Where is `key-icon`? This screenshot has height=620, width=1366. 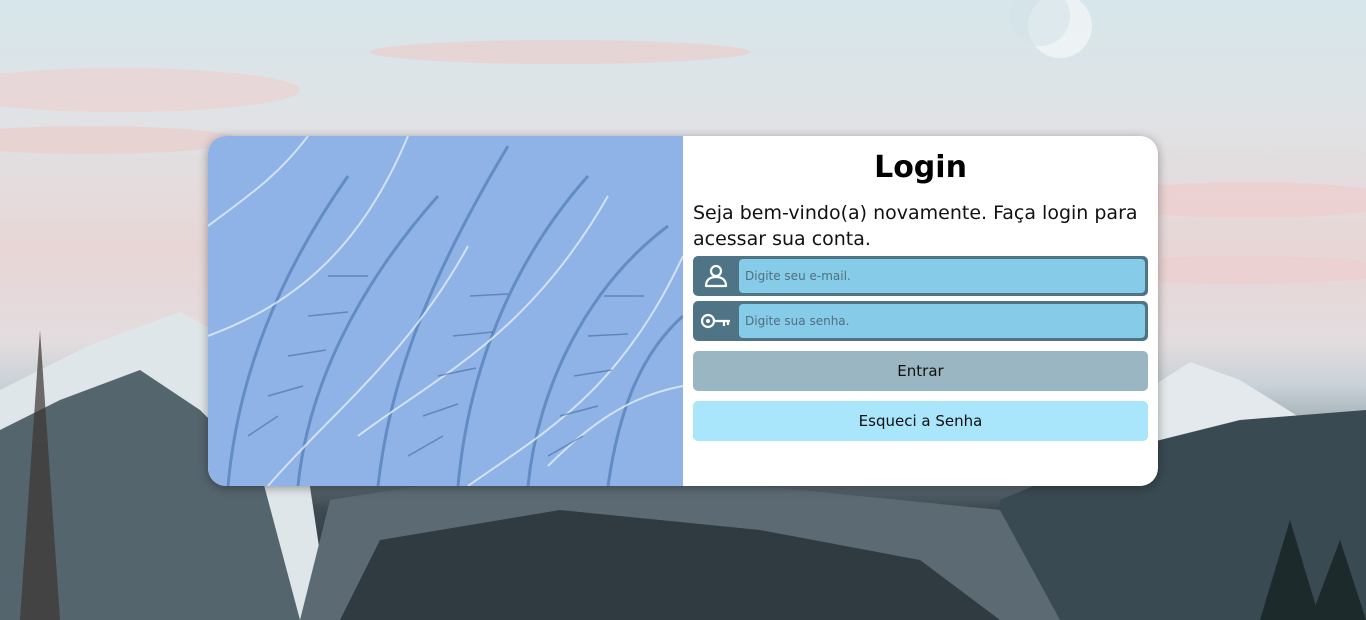 key-icon is located at coordinates (716, 321).